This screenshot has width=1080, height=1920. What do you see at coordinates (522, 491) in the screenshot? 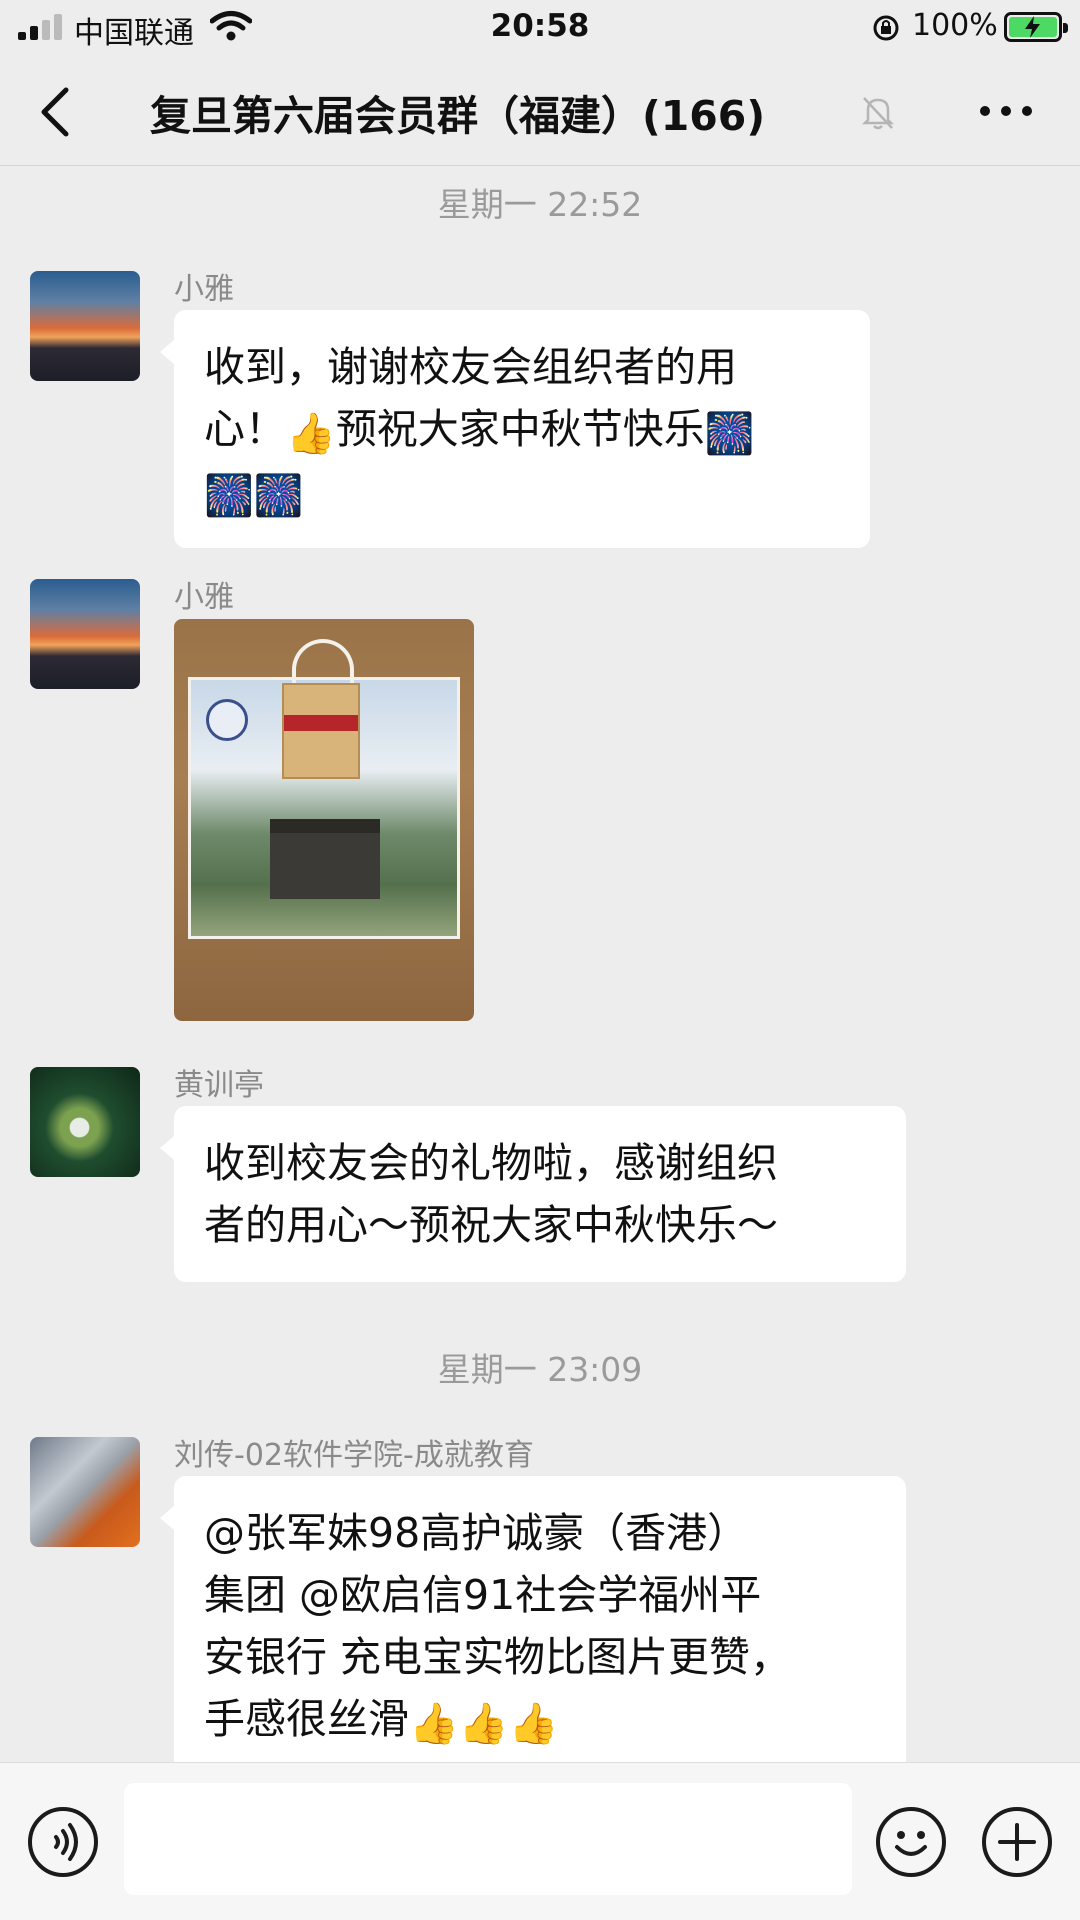
I see `message-text-line: 🎆🎆` at bounding box center [522, 491].